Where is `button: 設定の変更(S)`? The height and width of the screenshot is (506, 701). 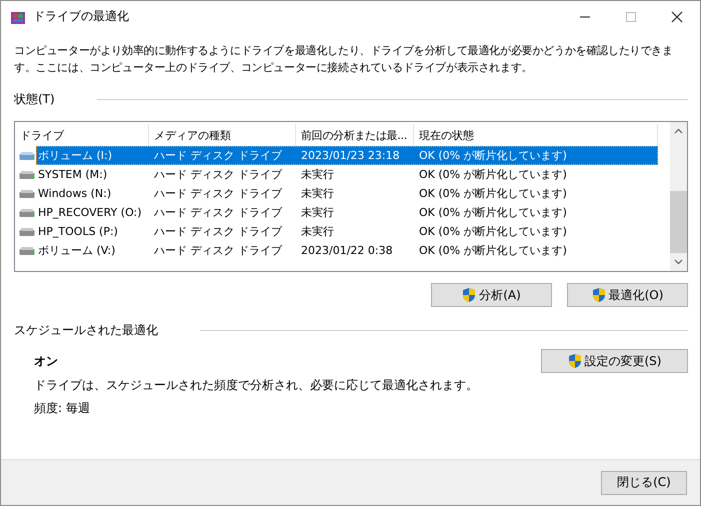 button: 設定の変更(S) is located at coordinates (614, 361).